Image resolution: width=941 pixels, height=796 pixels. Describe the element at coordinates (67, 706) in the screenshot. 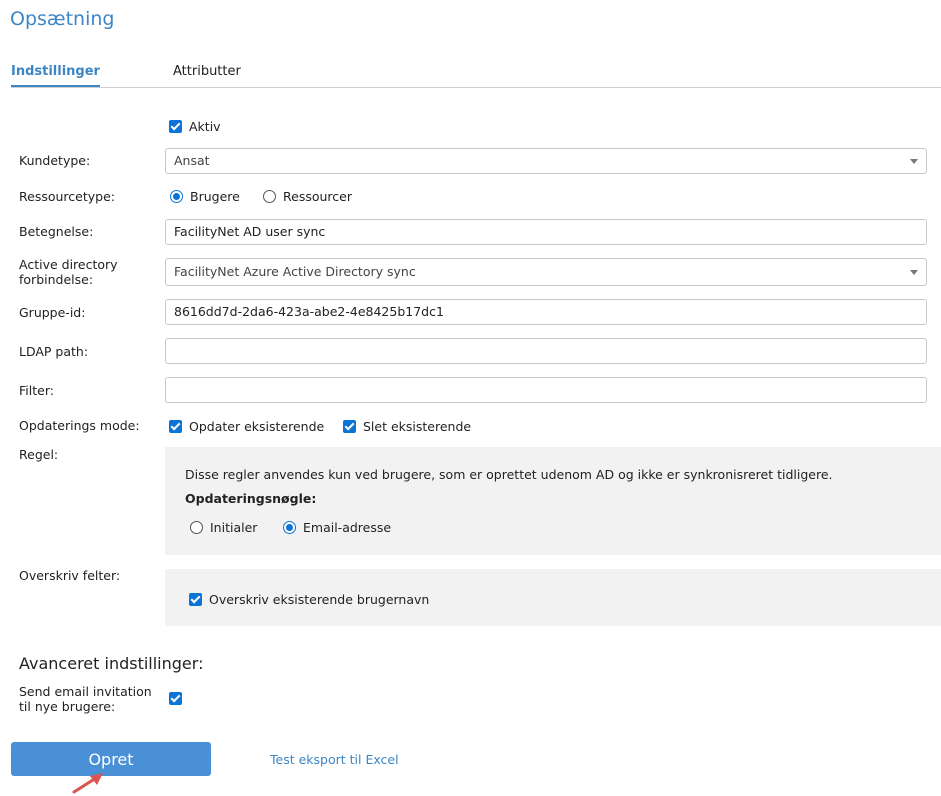

I see `send-invite-label-line2: til nye brugere:` at that location.